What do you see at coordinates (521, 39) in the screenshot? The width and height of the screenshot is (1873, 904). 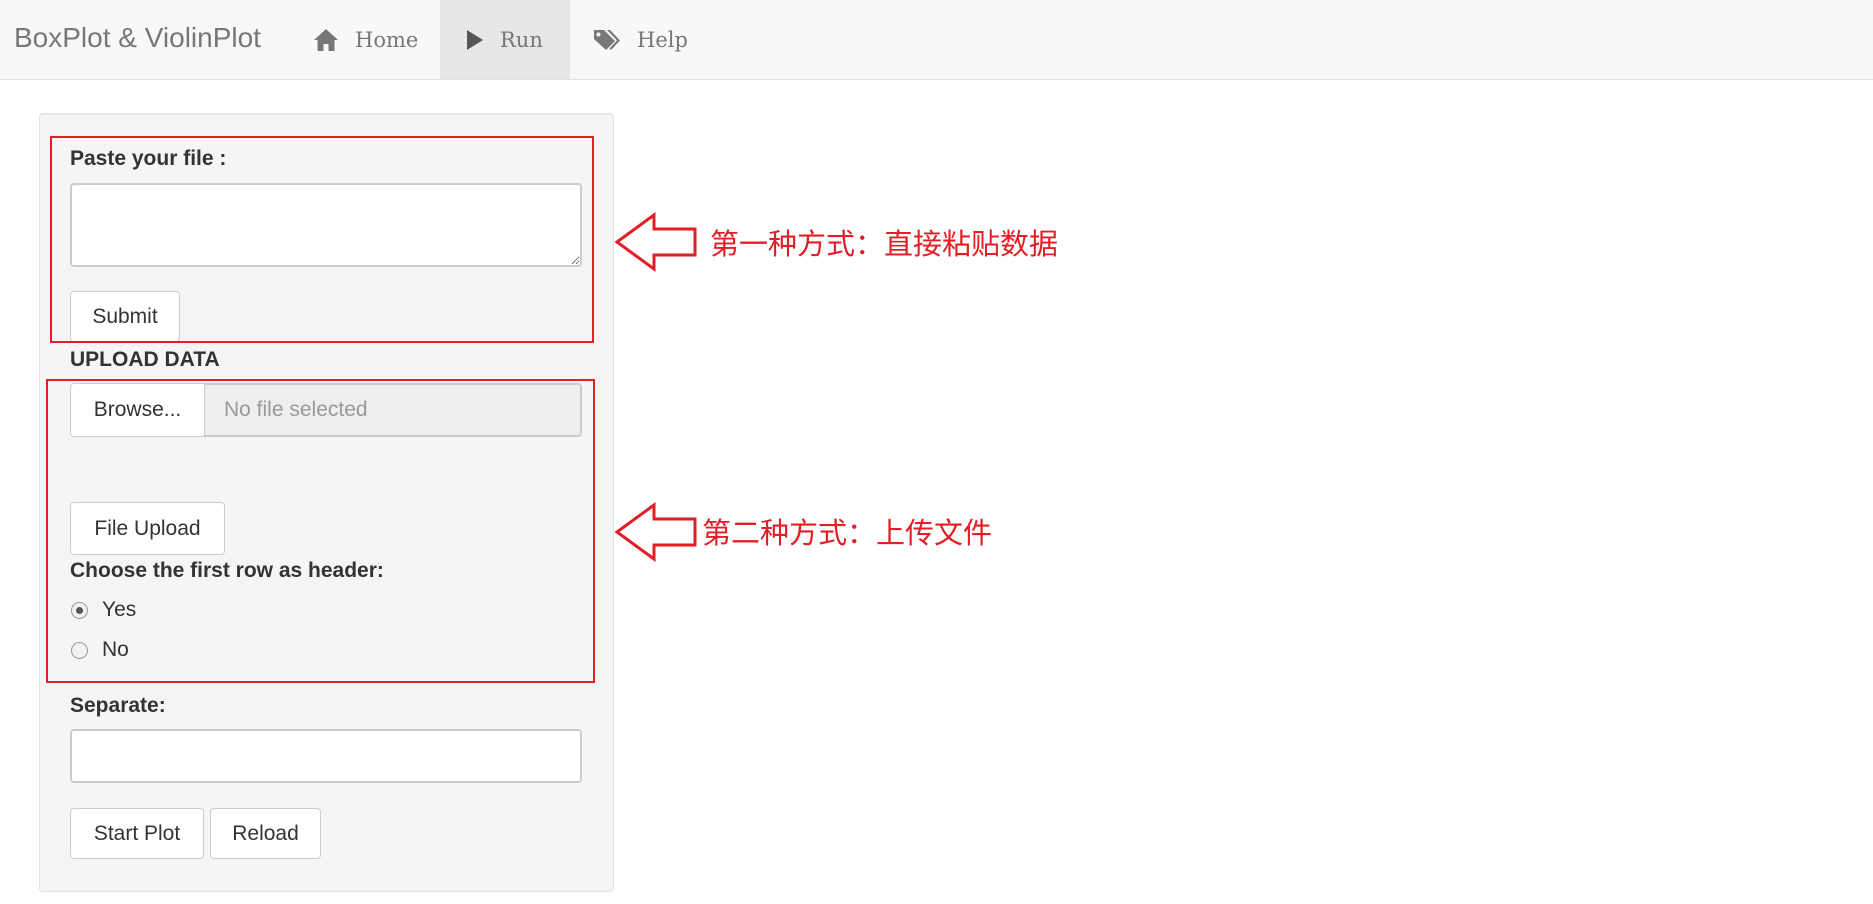 I see `nav-tab-run-label: Run` at bounding box center [521, 39].